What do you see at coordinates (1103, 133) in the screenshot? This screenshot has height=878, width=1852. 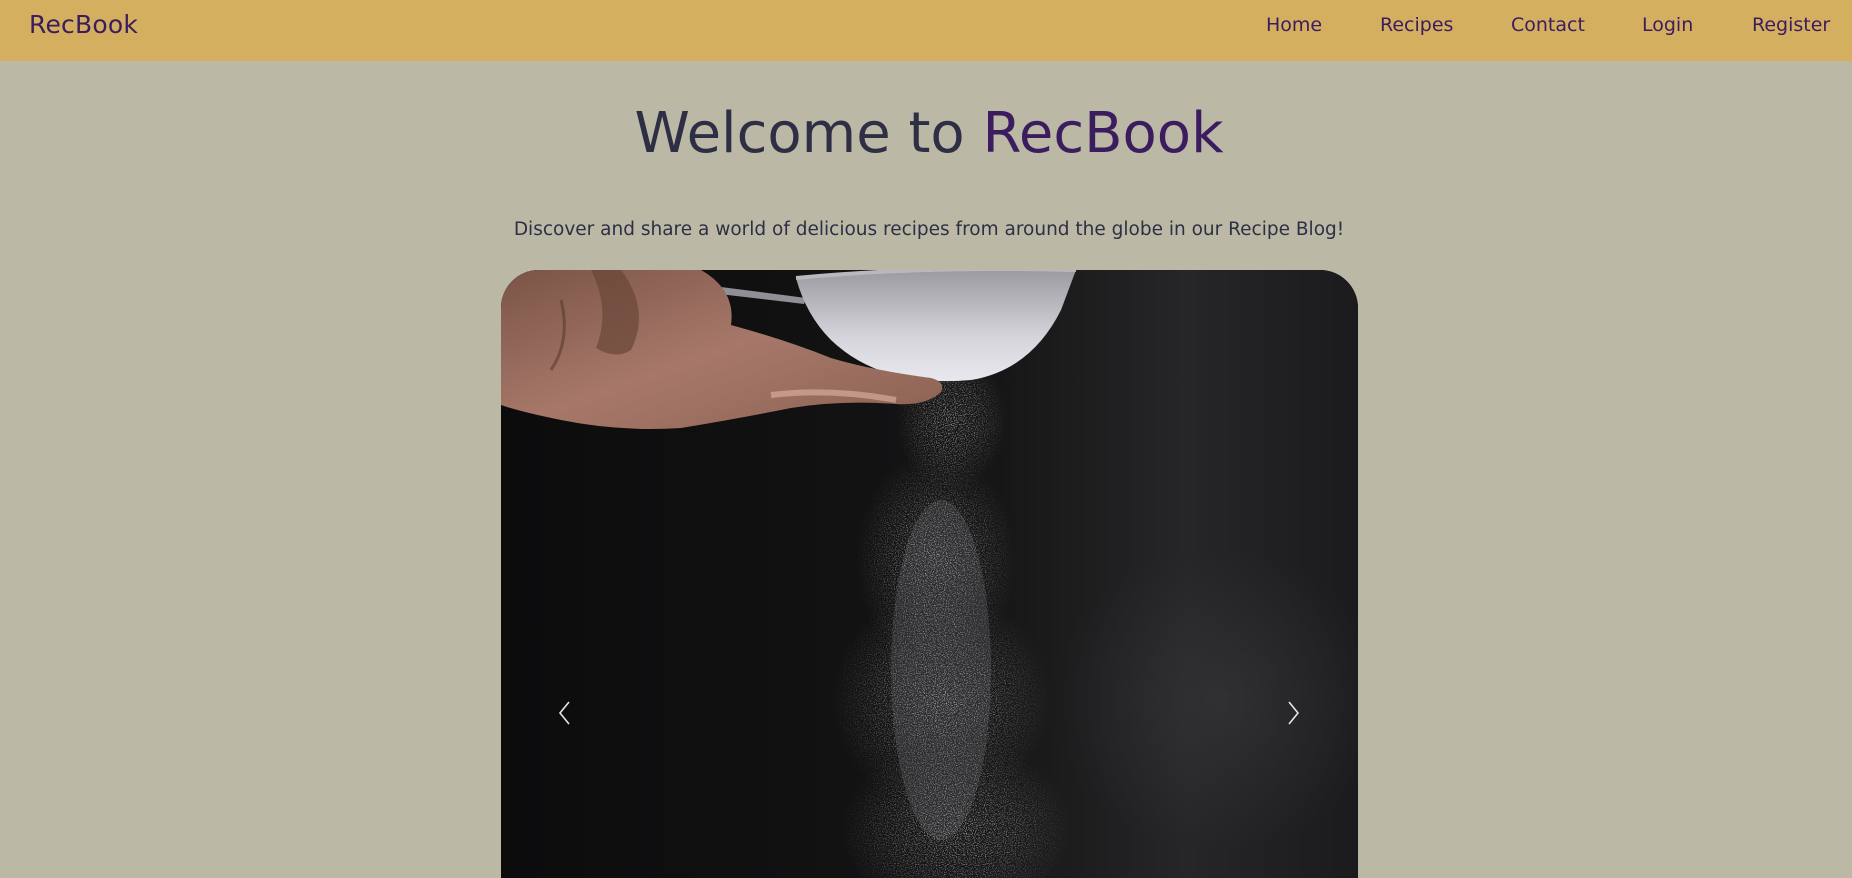 I see `page-title-accent: RecBook` at bounding box center [1103, 133].